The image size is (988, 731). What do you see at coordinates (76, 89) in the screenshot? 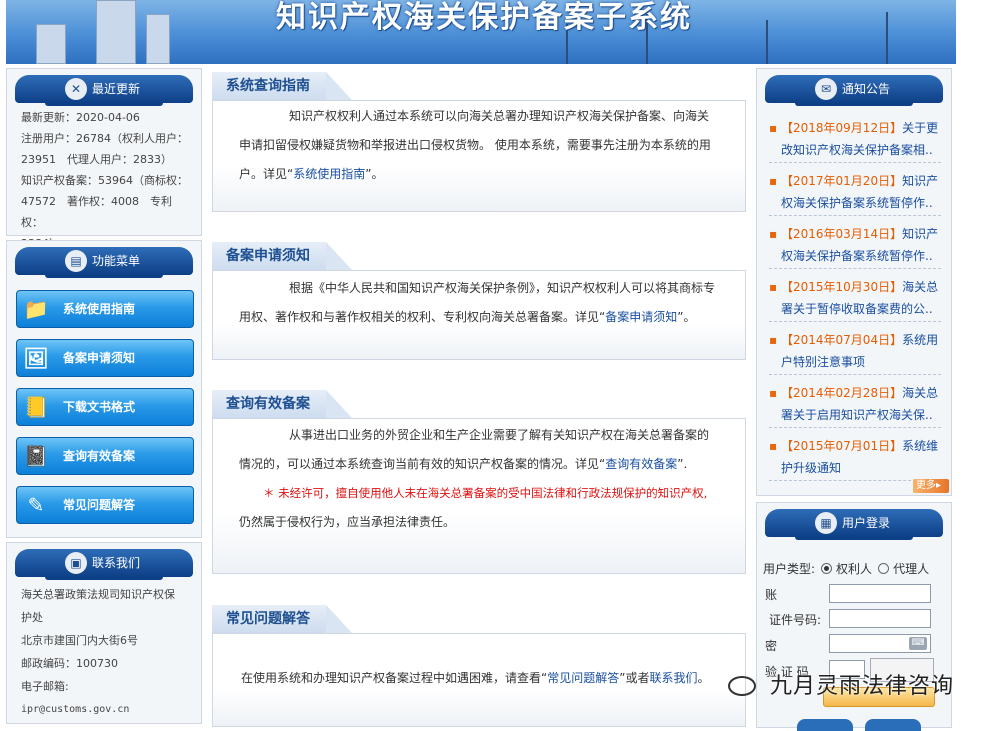
I see `tools-icon: ✕` at bounding box center [76, 89].